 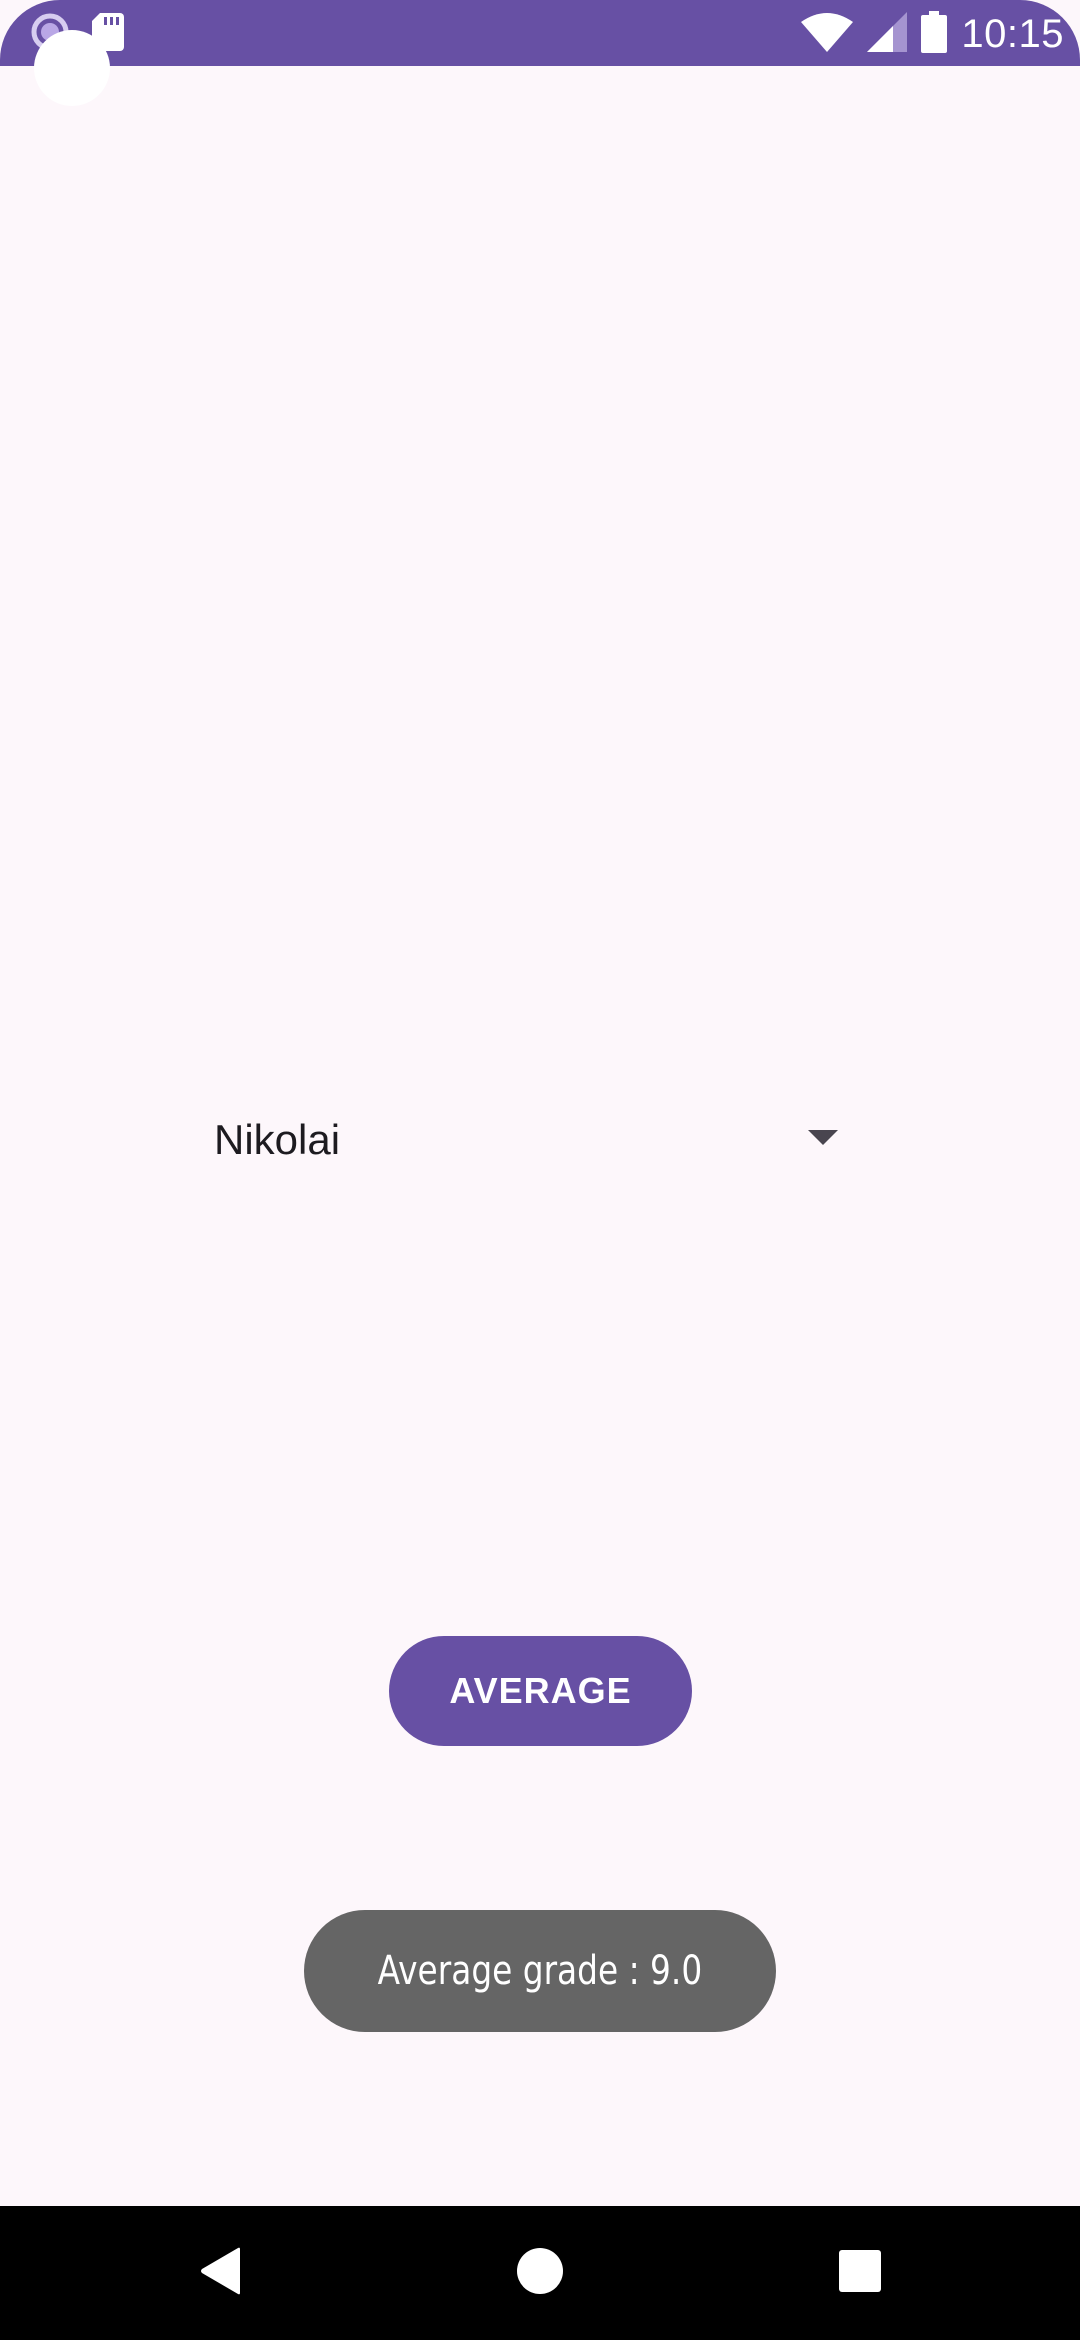 I want to click on dropdown-arrow-icon, so click(x=823, y=1137).